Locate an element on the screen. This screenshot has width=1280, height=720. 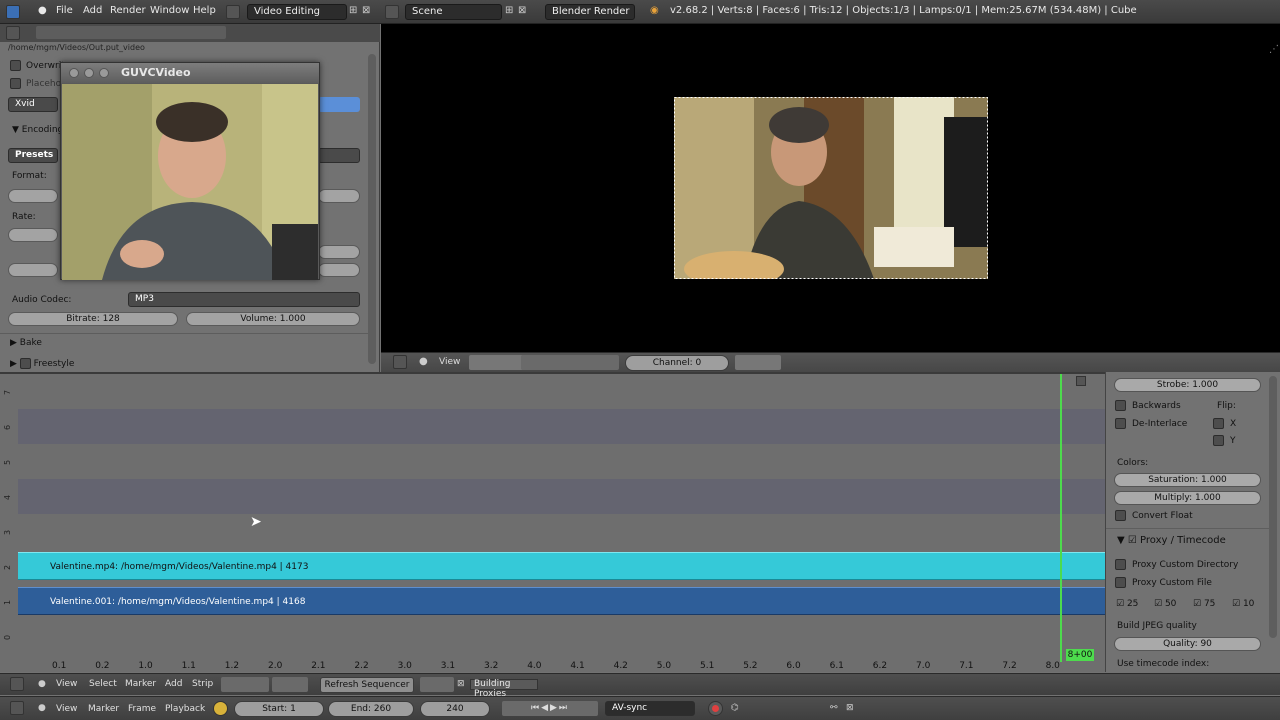
properties-toggle-icon is located at coordinates (1081, 381).